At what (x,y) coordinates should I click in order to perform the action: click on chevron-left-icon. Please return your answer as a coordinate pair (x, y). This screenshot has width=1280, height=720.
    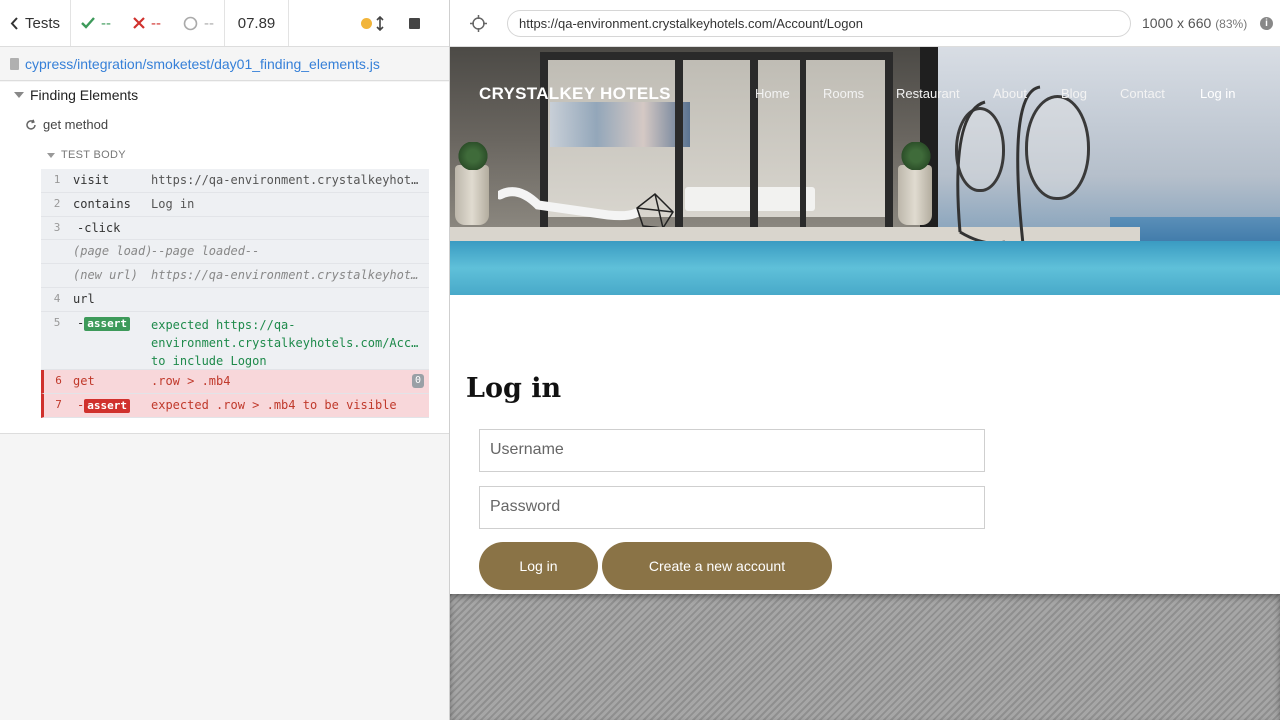
    Looking at the image, I should click on (14, 23).